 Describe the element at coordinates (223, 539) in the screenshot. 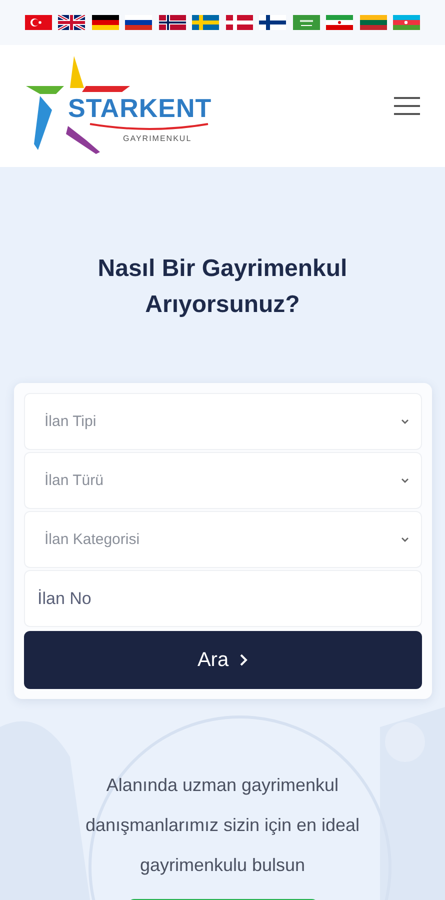

I see `select-field: İlan Kategorisi` at that location.